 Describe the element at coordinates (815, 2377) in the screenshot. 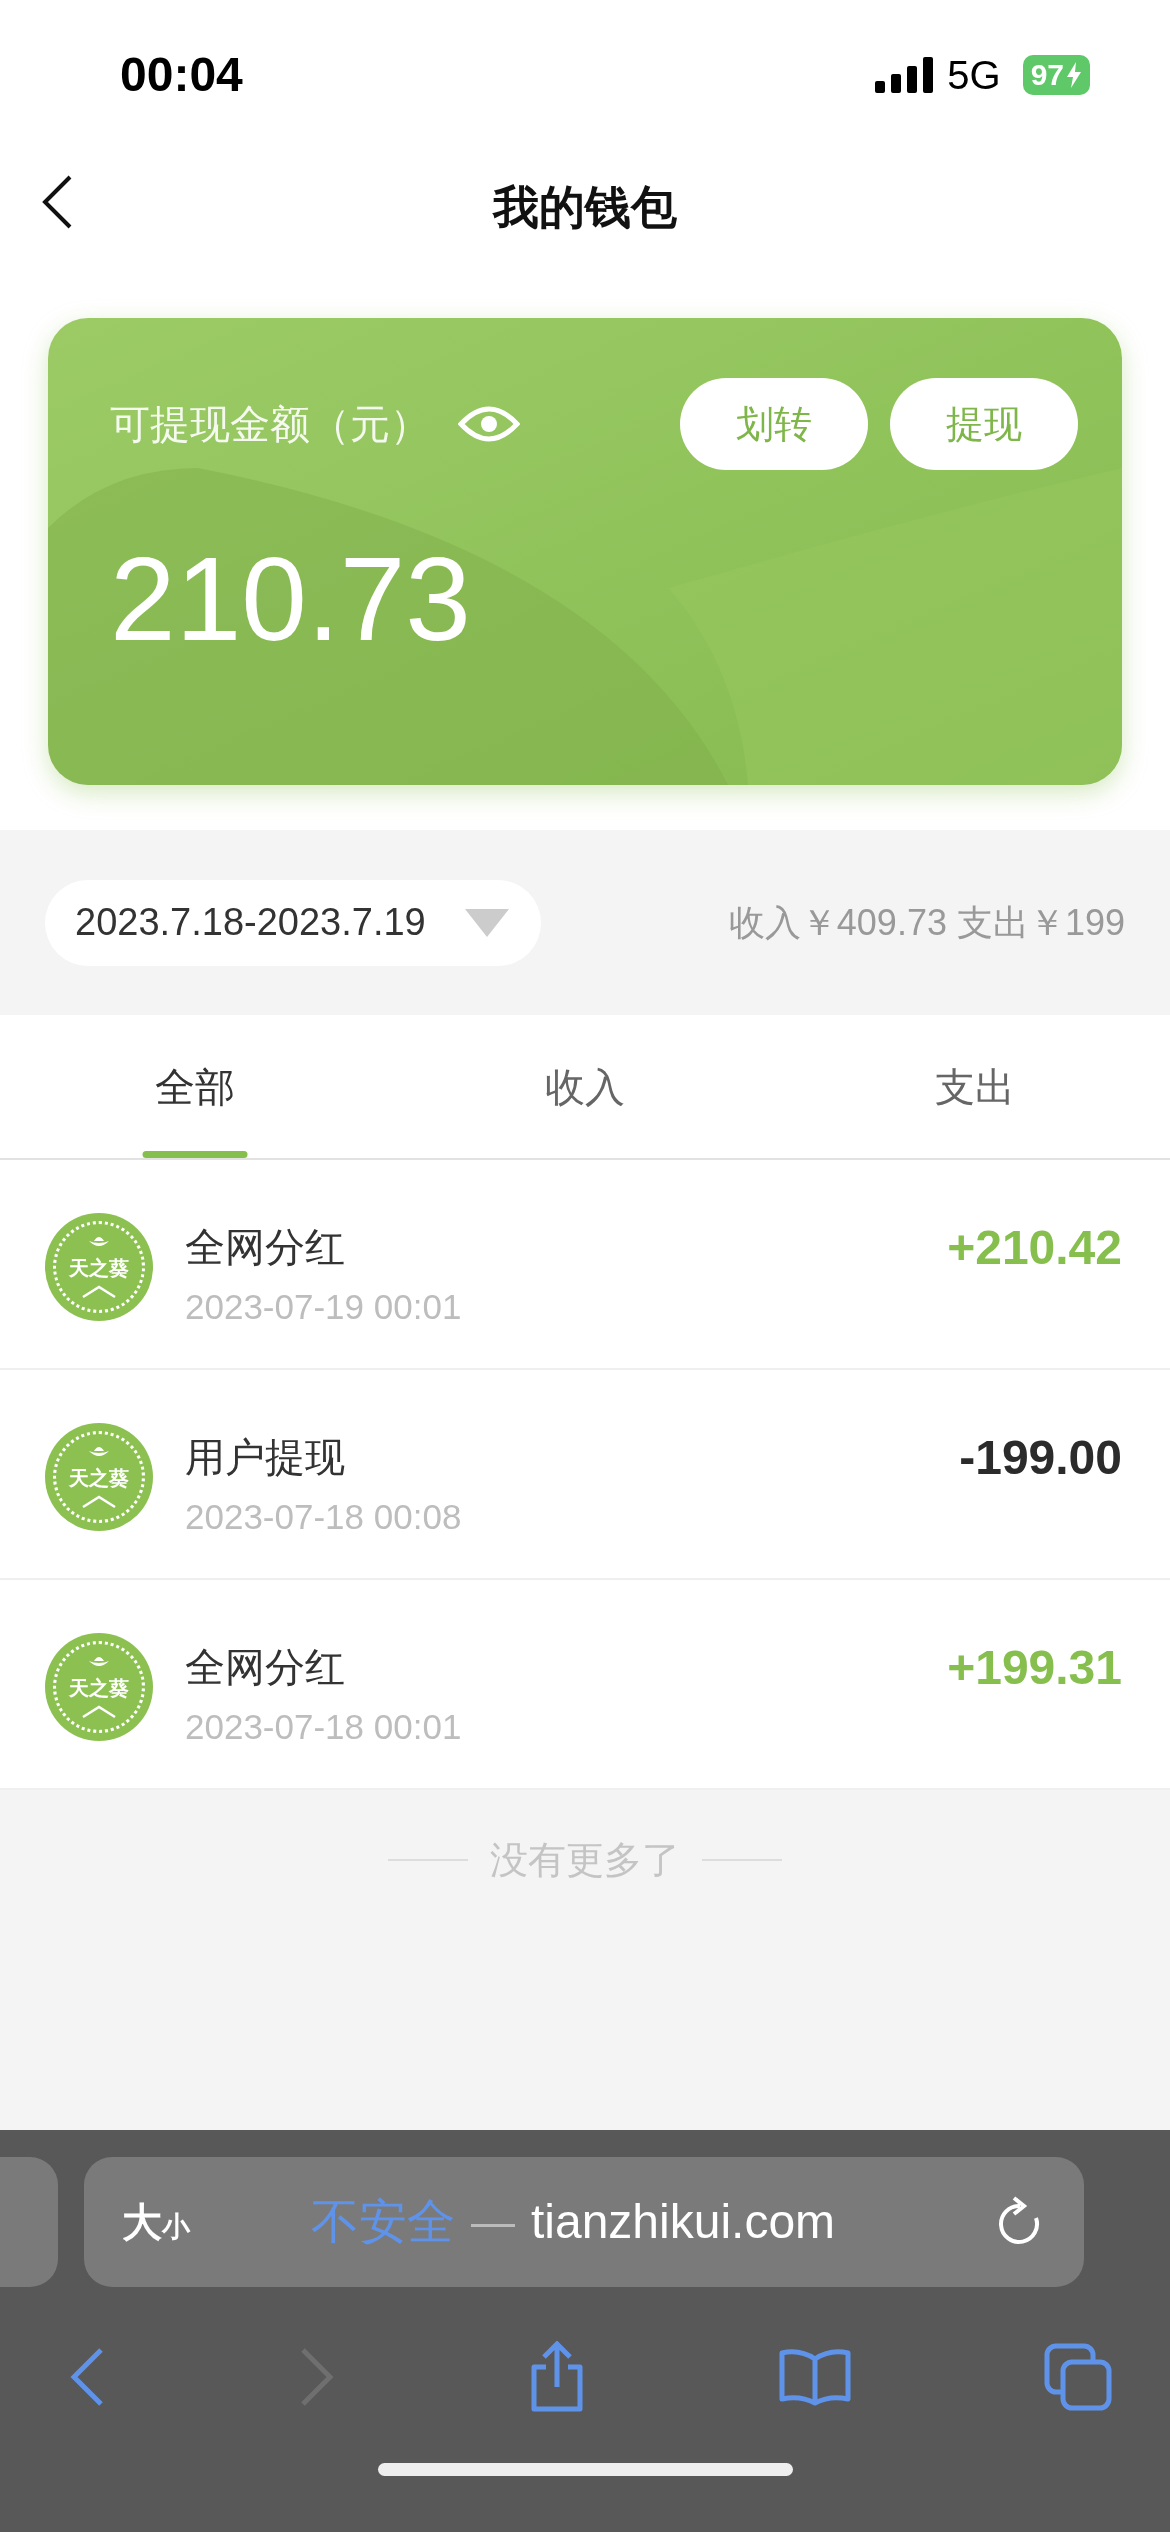

I see `book-icon` at that location.